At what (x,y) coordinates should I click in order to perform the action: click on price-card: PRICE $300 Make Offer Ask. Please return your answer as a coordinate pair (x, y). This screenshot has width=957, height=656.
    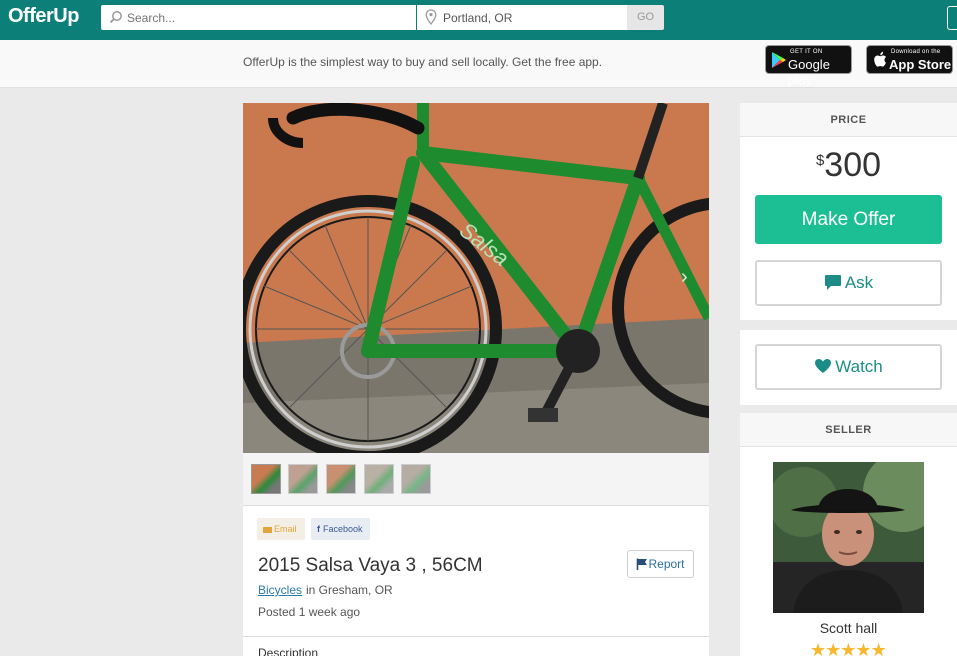
    Looking at the image, I should click on (848, 211).